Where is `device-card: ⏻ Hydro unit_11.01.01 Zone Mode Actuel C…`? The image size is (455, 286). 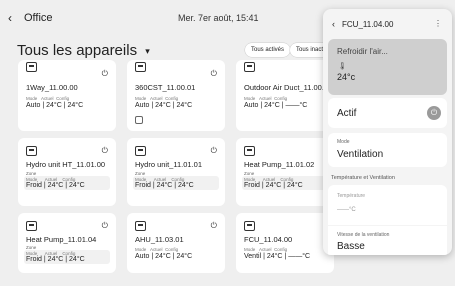 device-card: ⏻ Hydro unit_11.01.01 Zone Mode Actuel C… is located at coordinates (176, 172).